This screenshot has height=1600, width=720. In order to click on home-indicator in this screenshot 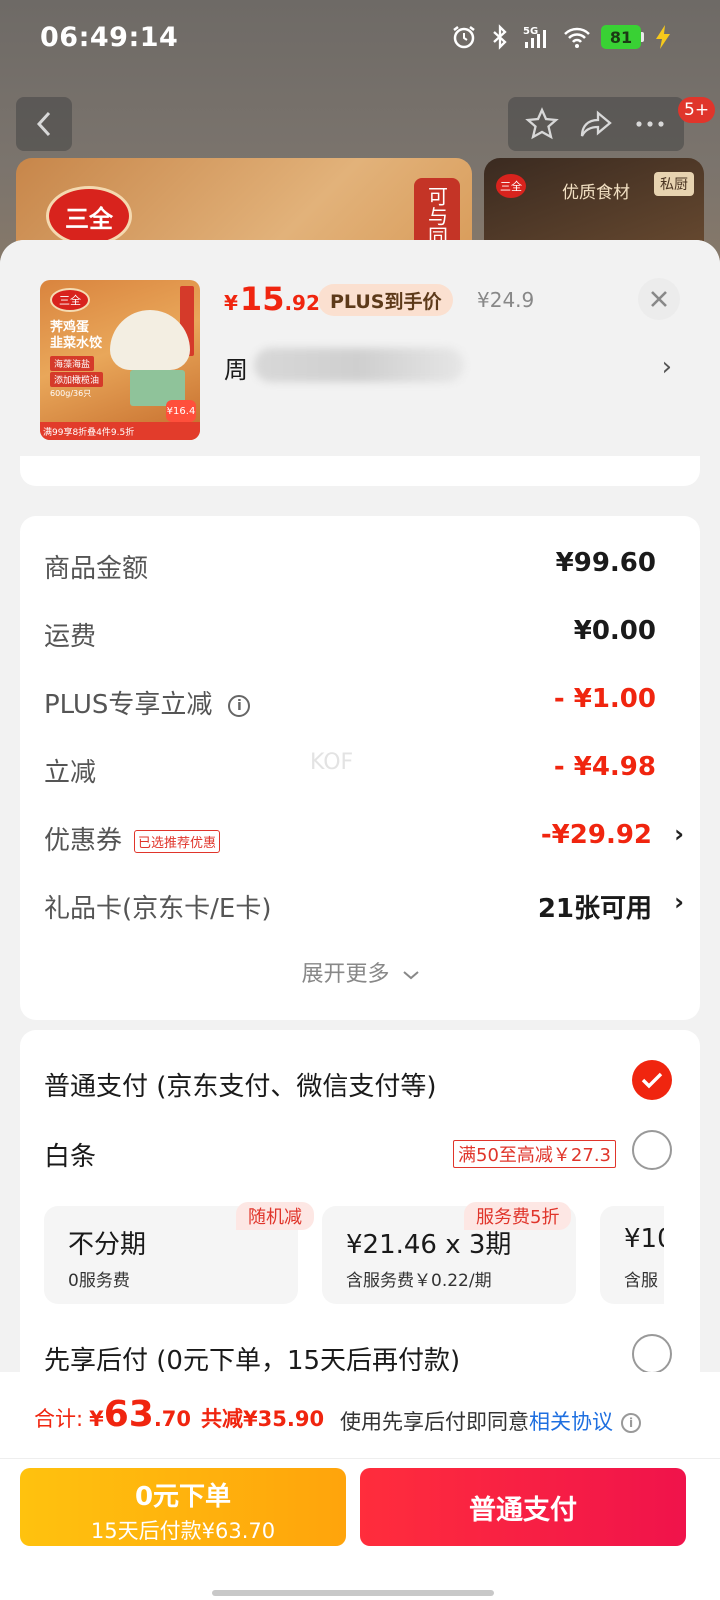, I will do `click(353, 1593)`.